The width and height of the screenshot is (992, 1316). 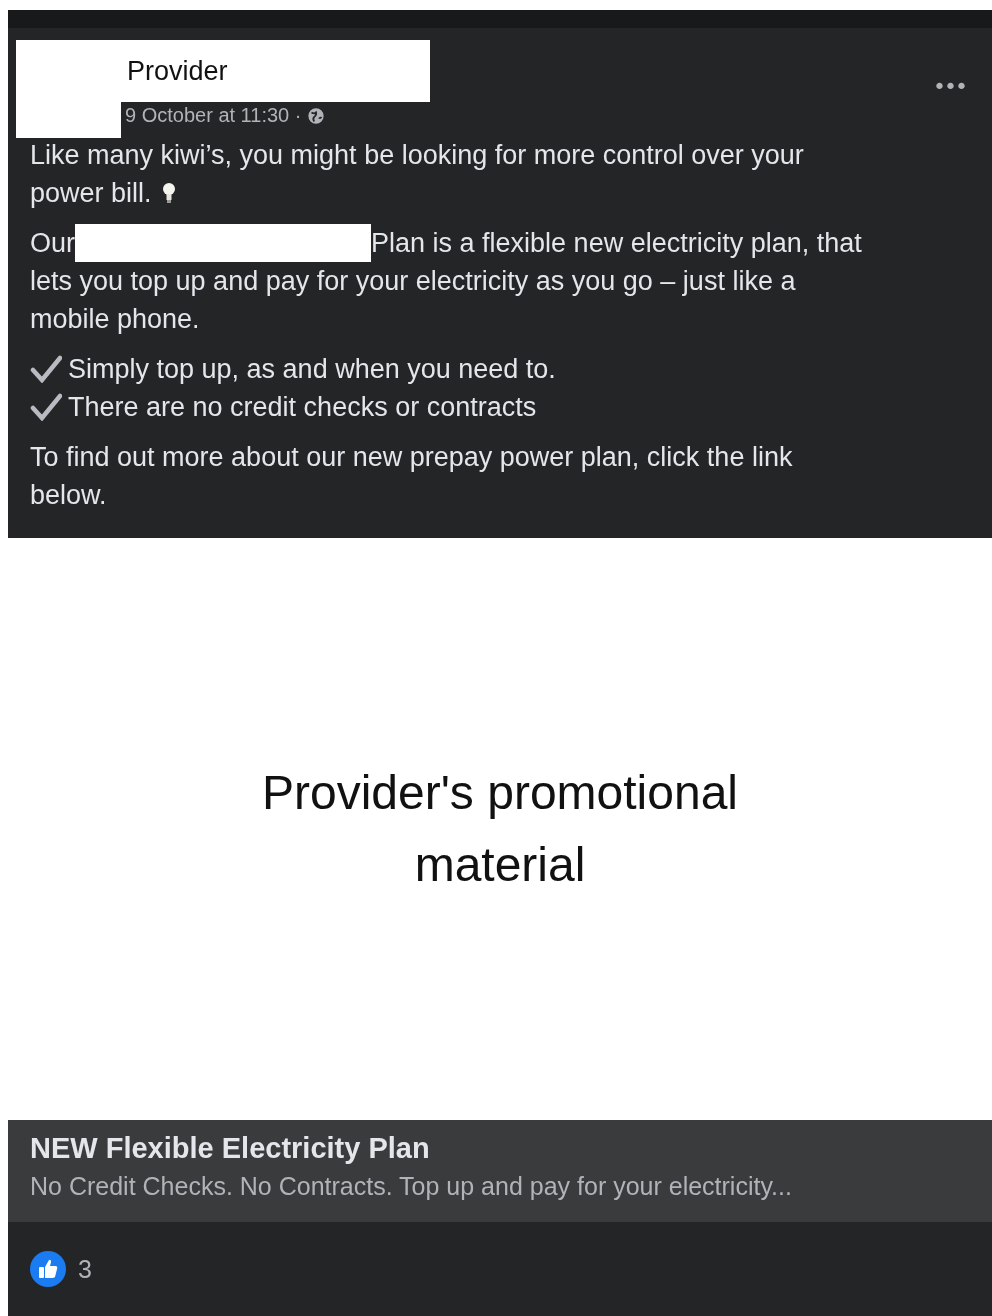 I want to click on post-text: Our, so click(x=52, y=243).